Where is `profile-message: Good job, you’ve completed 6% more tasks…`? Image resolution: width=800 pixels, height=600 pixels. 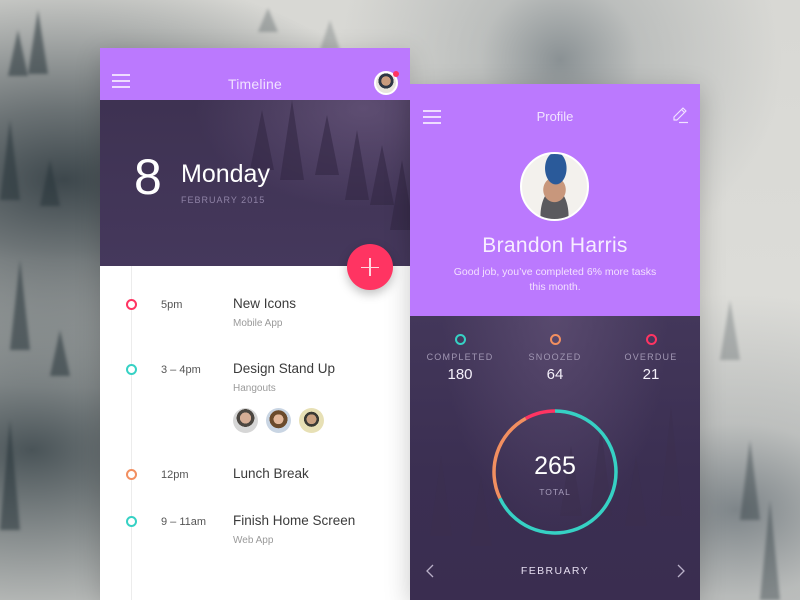
profile-message: Good job, you’ve completed 6% more tasks… is located at coordinates (555, 279).